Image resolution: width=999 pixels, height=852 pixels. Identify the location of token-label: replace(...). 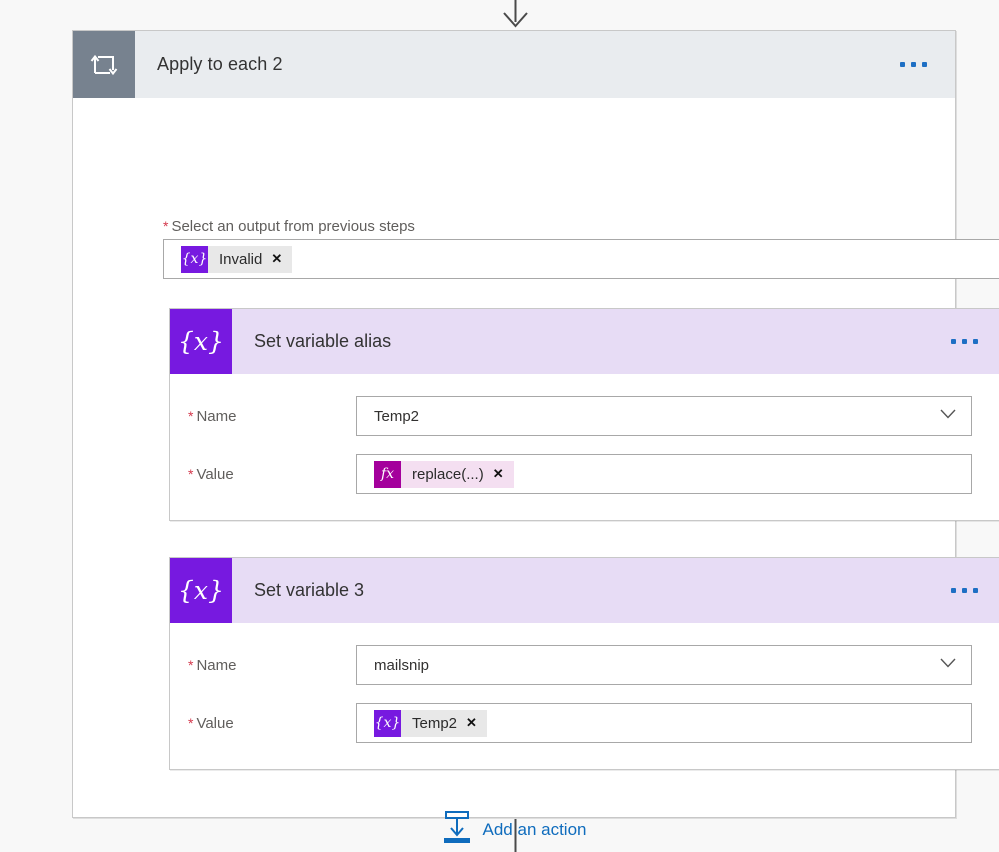
(448, 474).